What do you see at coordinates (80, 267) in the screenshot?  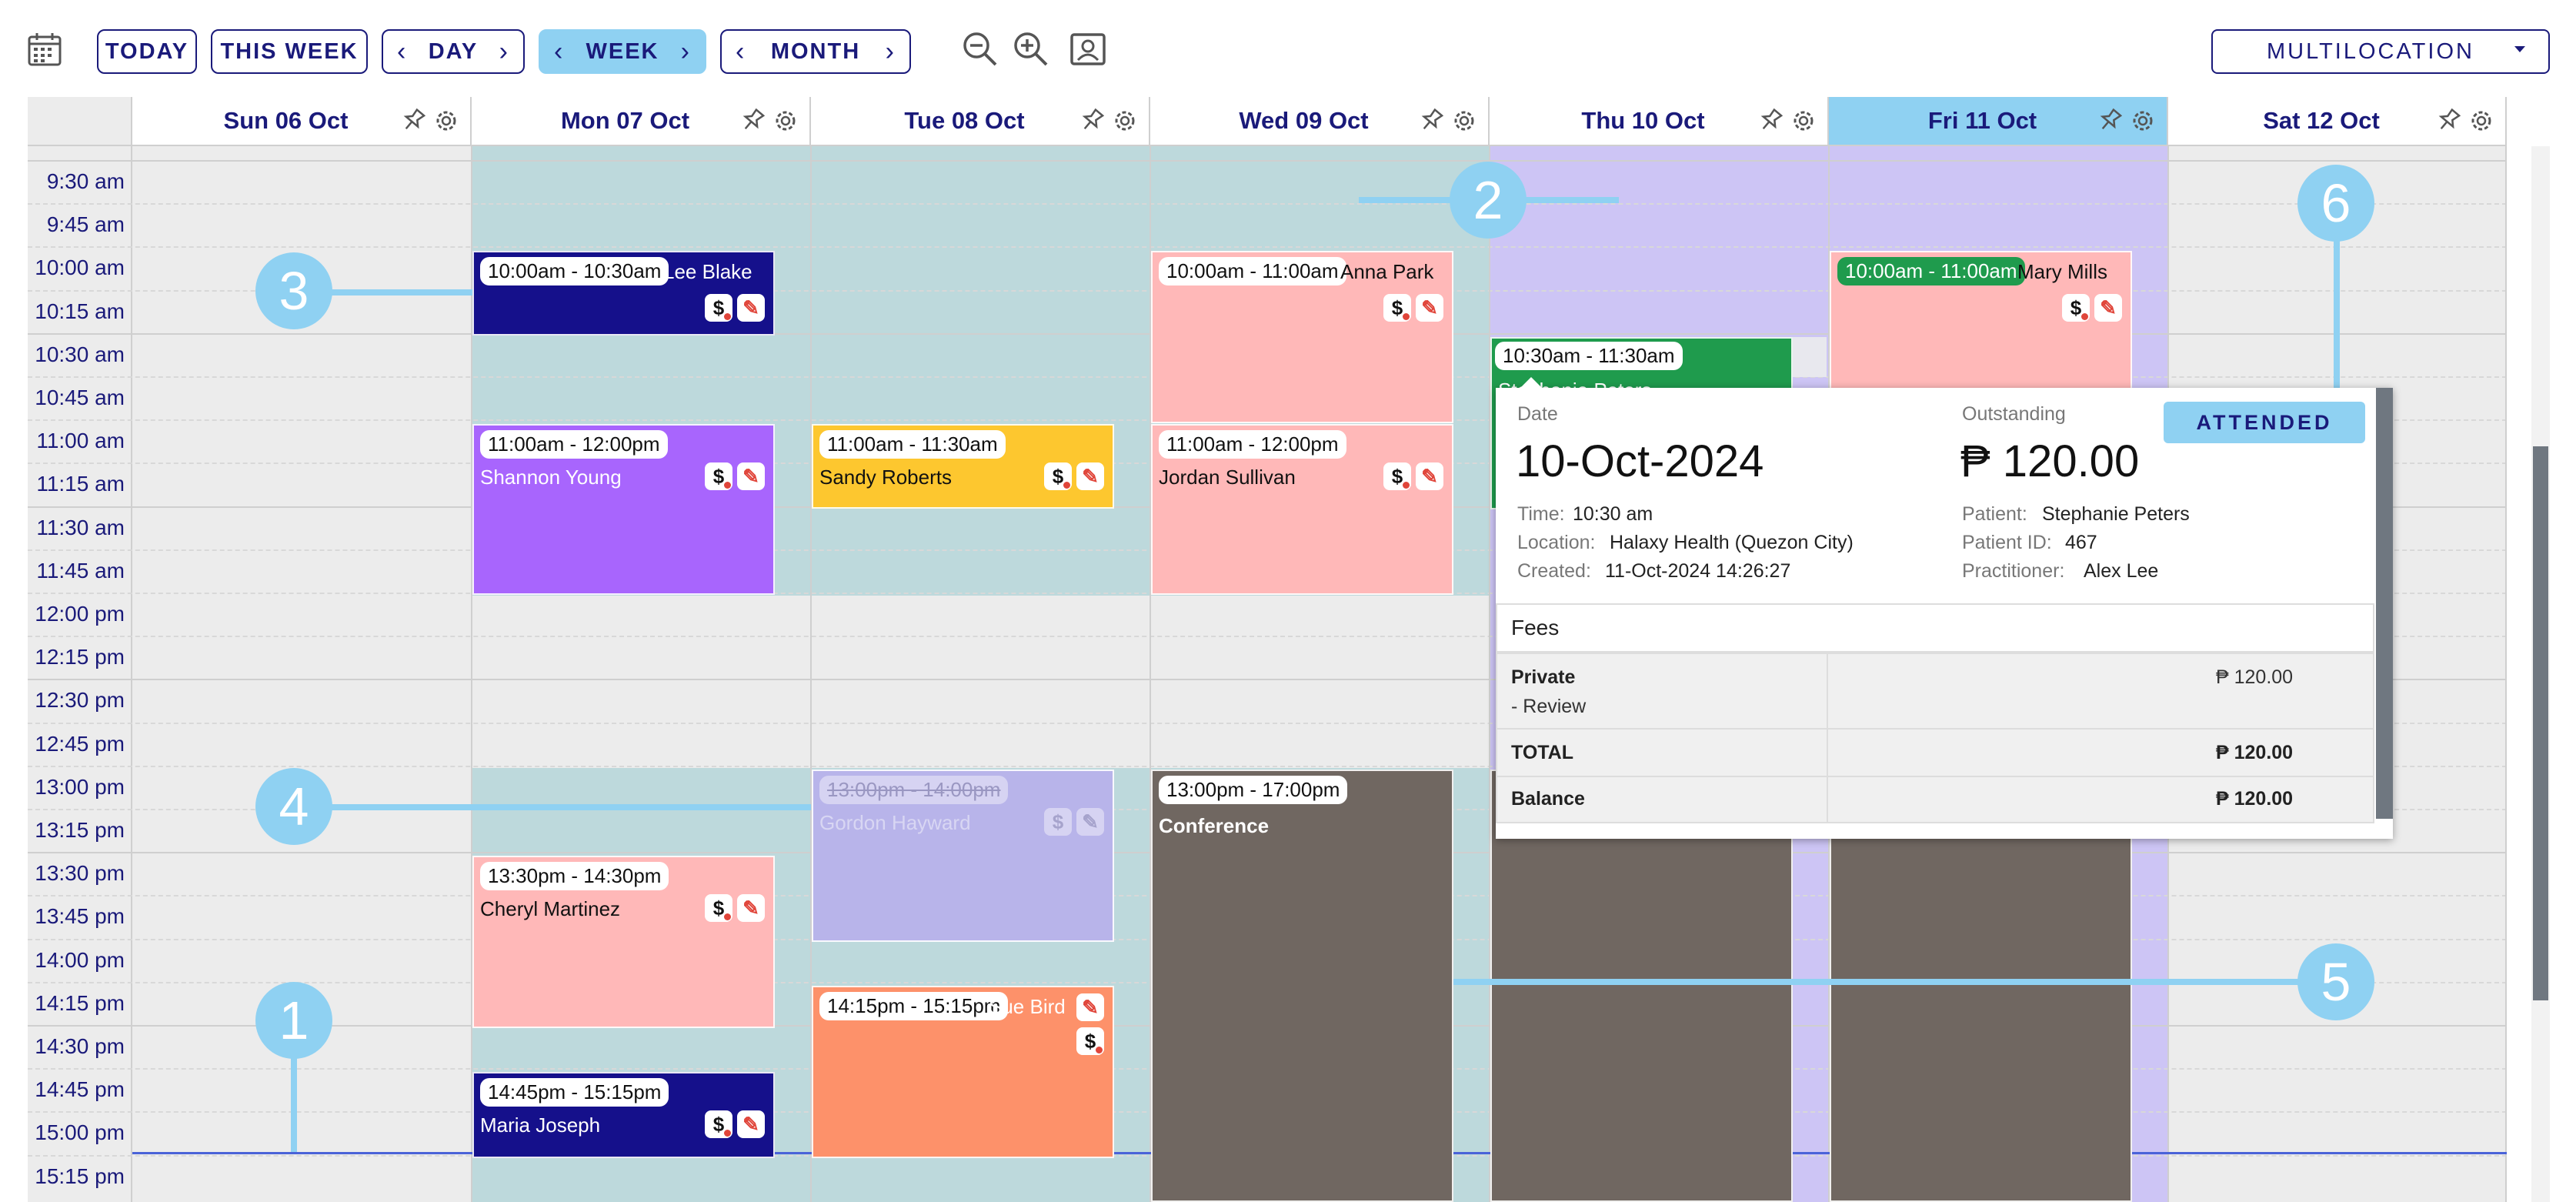 I see `time-label: 10:00 am` at bounding box center [80, 267].